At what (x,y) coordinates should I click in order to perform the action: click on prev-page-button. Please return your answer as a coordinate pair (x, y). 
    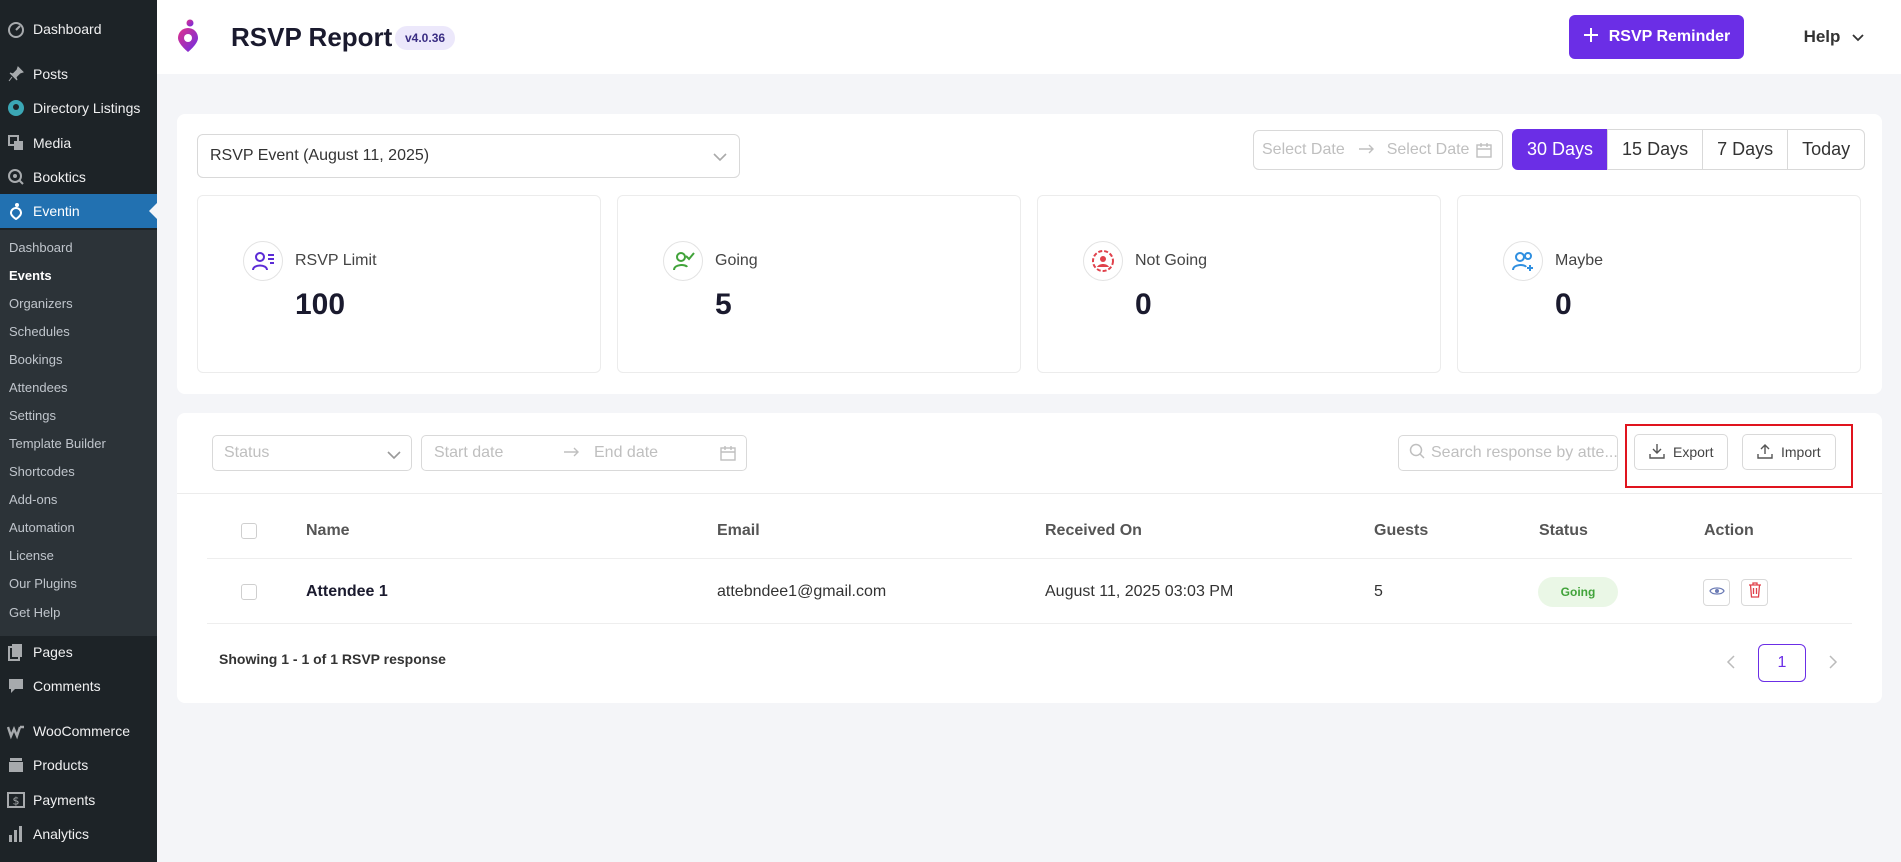
    Looking at the image, I should click on (1731, 664).